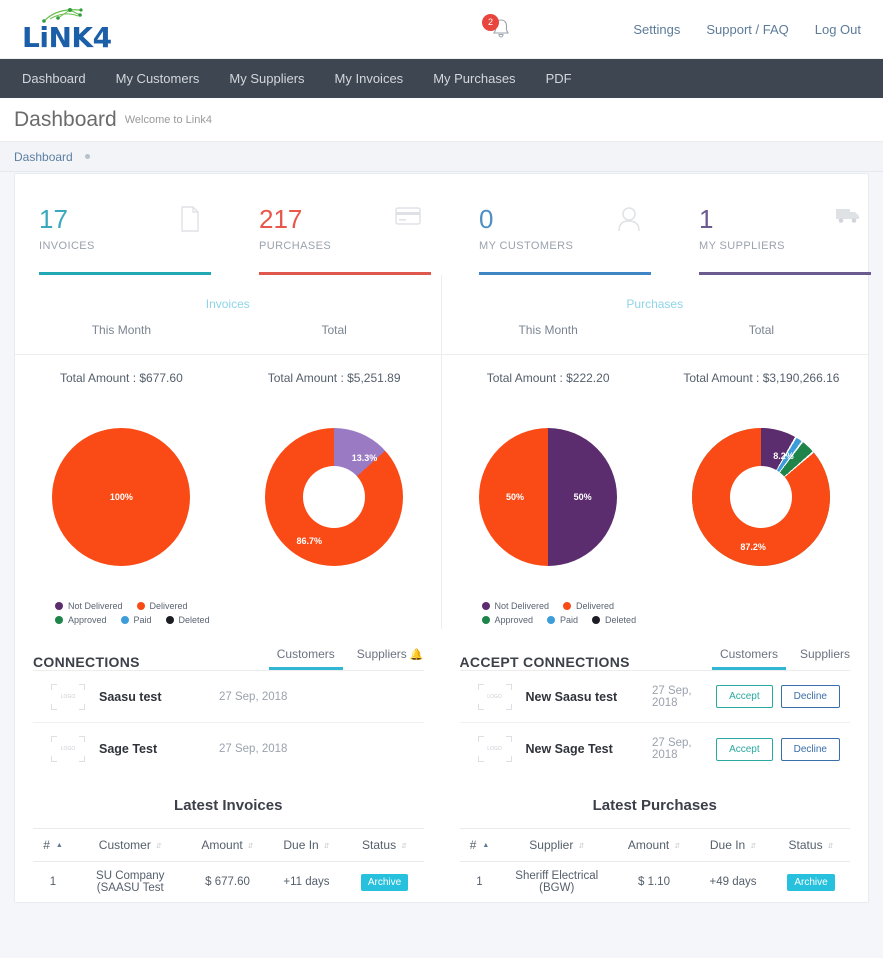  Describe the element at coordinates (629, 221) in the screenshot. I see `user-icon` at that location.